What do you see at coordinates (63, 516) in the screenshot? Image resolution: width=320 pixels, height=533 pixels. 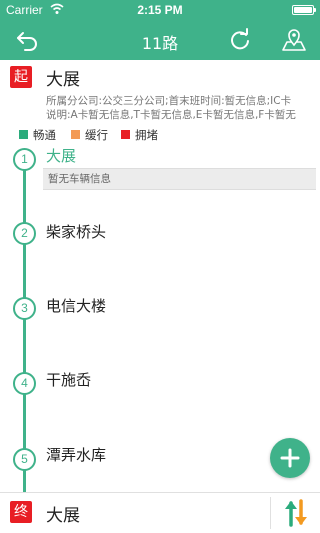 I see `end-station-name: 大展` at bounding box center [63, 516].